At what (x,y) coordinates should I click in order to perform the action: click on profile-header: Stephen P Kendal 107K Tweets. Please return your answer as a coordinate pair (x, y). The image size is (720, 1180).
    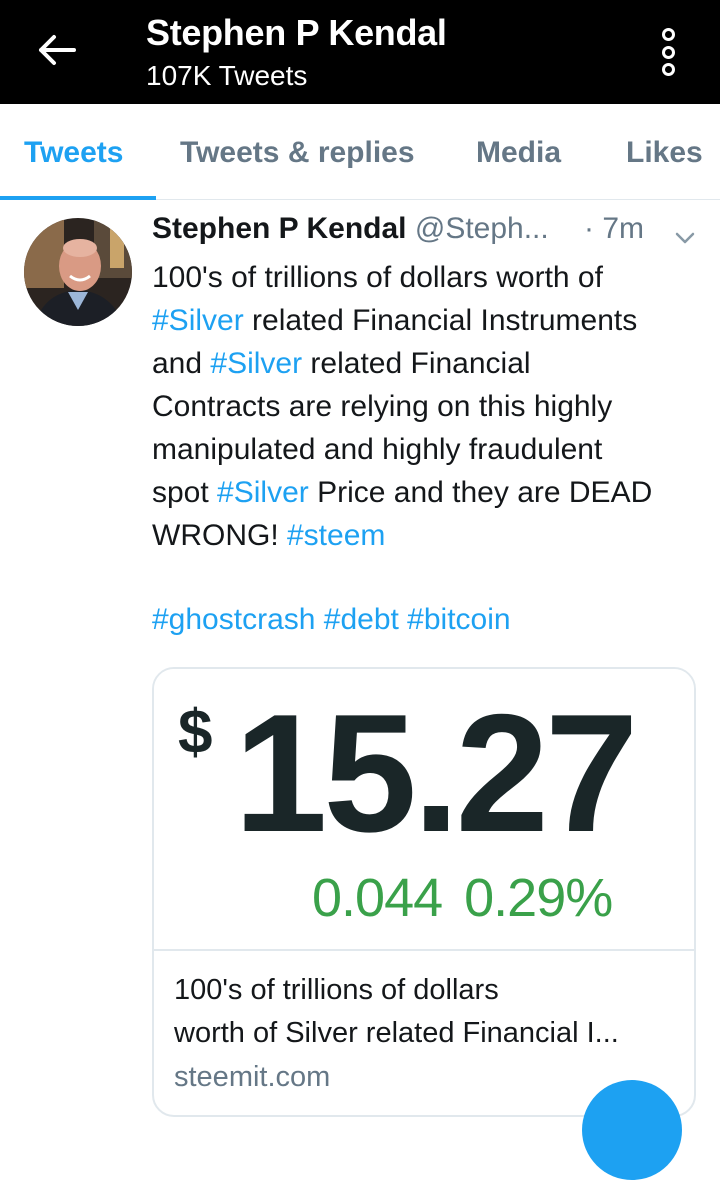
    Looking at the image, I should click on (360, 52).